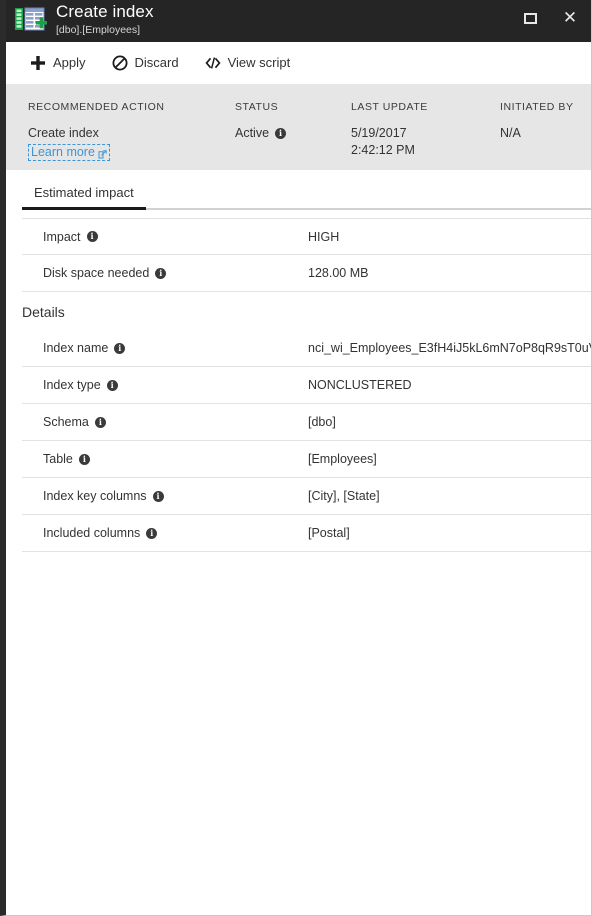  What do you see at coordinates (92, 533) in the screenshot?
I see `included-columns-label-text: Included columns` at bounding box center [92, 533].